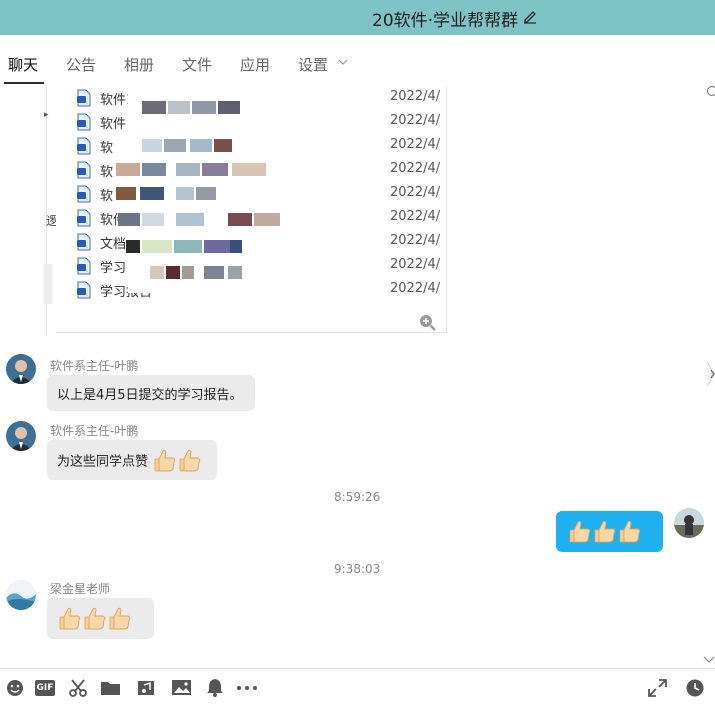 Image resolution: width=715 pixels, height=722 pixels. Describe the element at coordinates (80, 589) in the screenshot. I see `sender-name: 梁金星老师` at that location.